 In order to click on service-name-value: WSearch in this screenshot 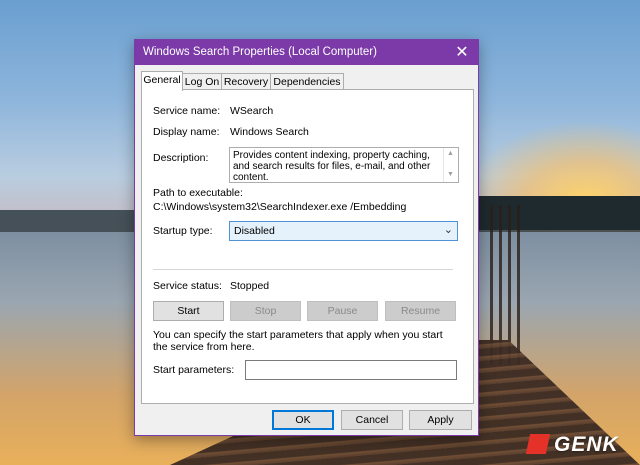, I will do `click(252, 111)`.